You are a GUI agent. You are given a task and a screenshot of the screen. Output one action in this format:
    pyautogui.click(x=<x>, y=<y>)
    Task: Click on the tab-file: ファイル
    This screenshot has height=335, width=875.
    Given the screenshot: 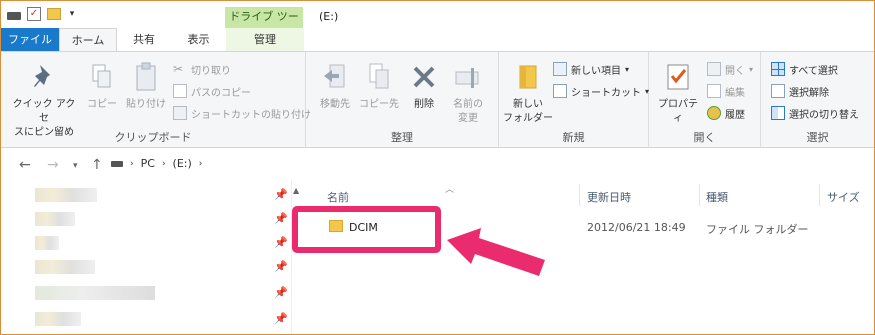 What is the action you would take?
    pyautogui.click(x=30, y=39)
    